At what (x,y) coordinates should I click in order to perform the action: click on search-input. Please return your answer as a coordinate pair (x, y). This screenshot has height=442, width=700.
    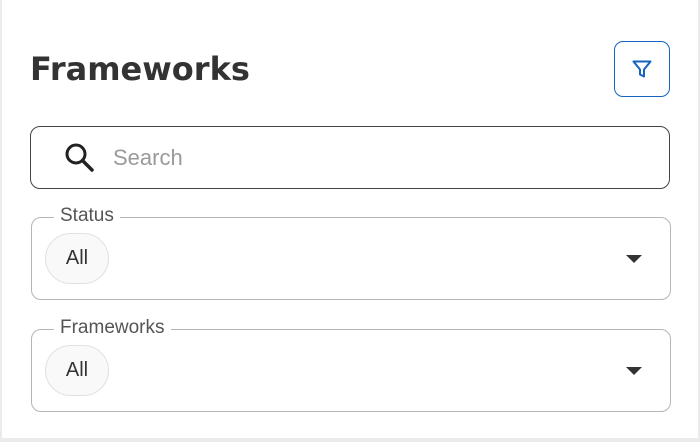
    Looking at the image, I should click on (373, 157).